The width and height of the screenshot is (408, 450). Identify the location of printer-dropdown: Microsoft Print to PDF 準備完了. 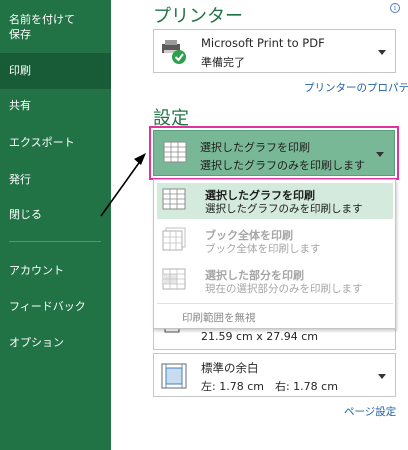
(274, 51).